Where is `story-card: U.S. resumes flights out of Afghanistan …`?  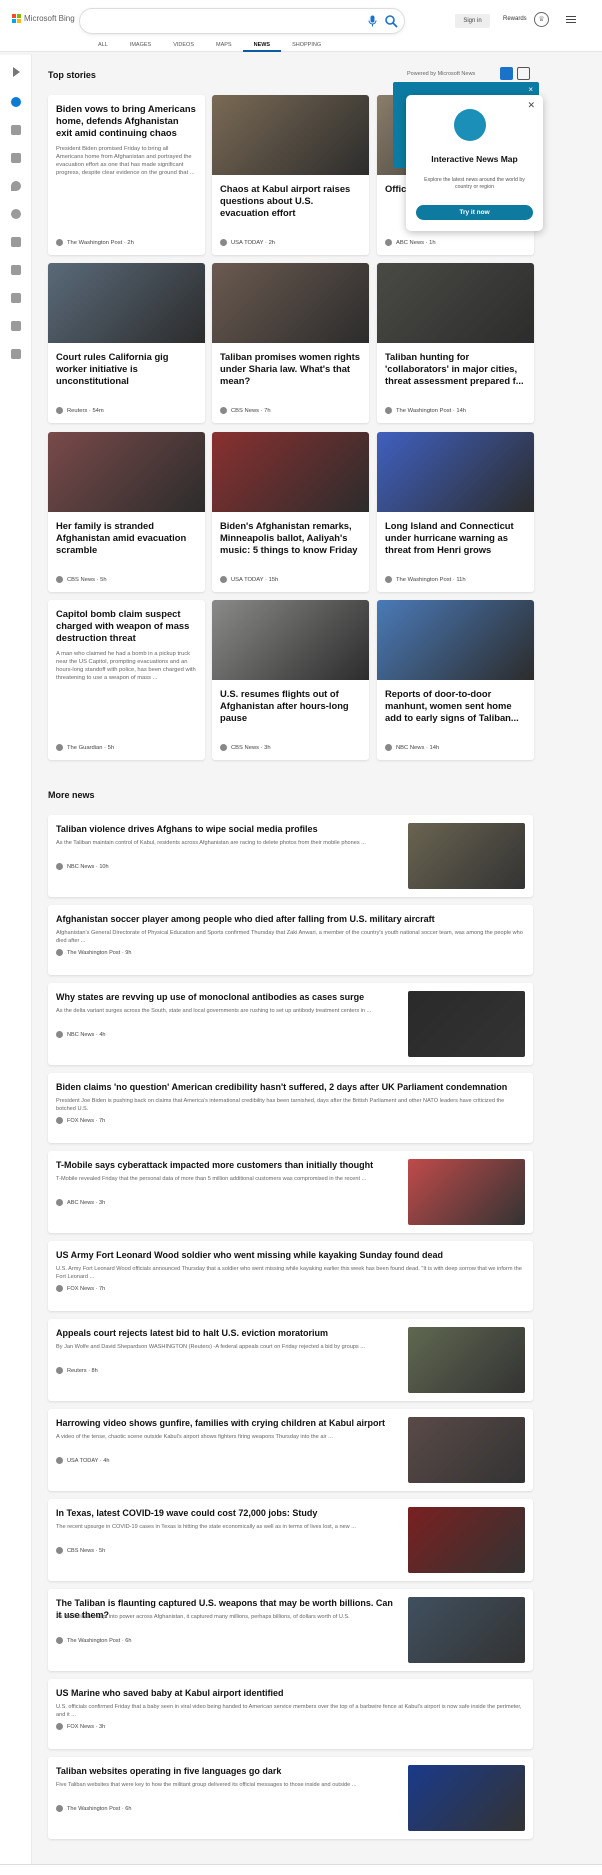
story-card: U.S. resumes flights out of Afghanistan … is located at coordinates (290, 680).